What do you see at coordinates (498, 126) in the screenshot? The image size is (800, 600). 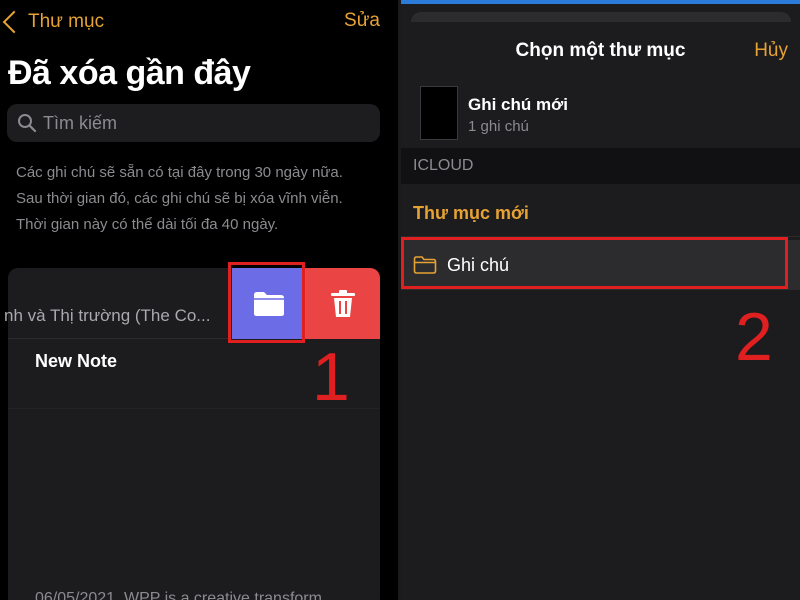 I see `current-note-count: 1 ghi chú` at bounding box center [498, 126].